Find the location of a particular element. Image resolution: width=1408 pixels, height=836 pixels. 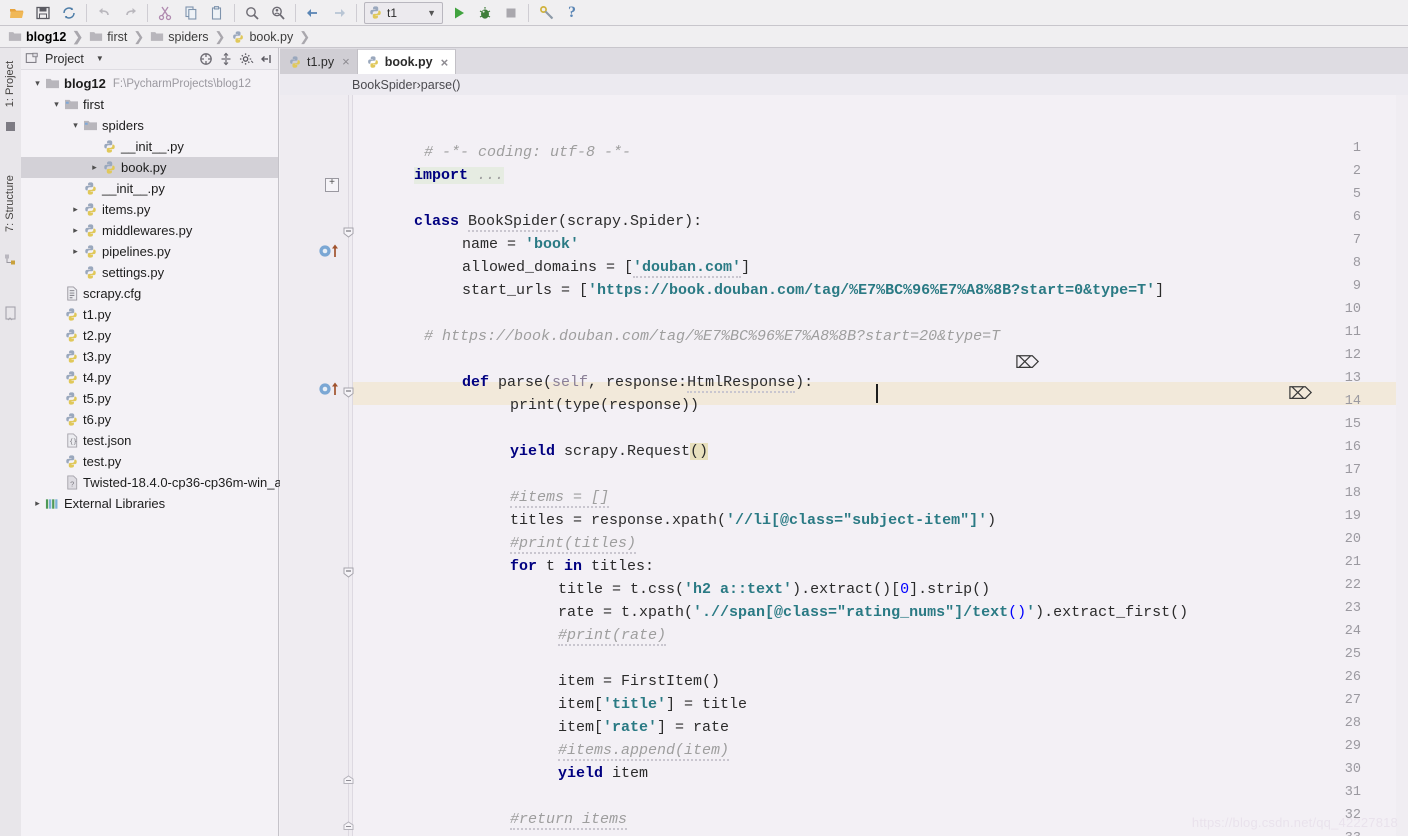

code-line-6: class BookSpider(scrapy.Spider): is located at coordinates (558, 222).